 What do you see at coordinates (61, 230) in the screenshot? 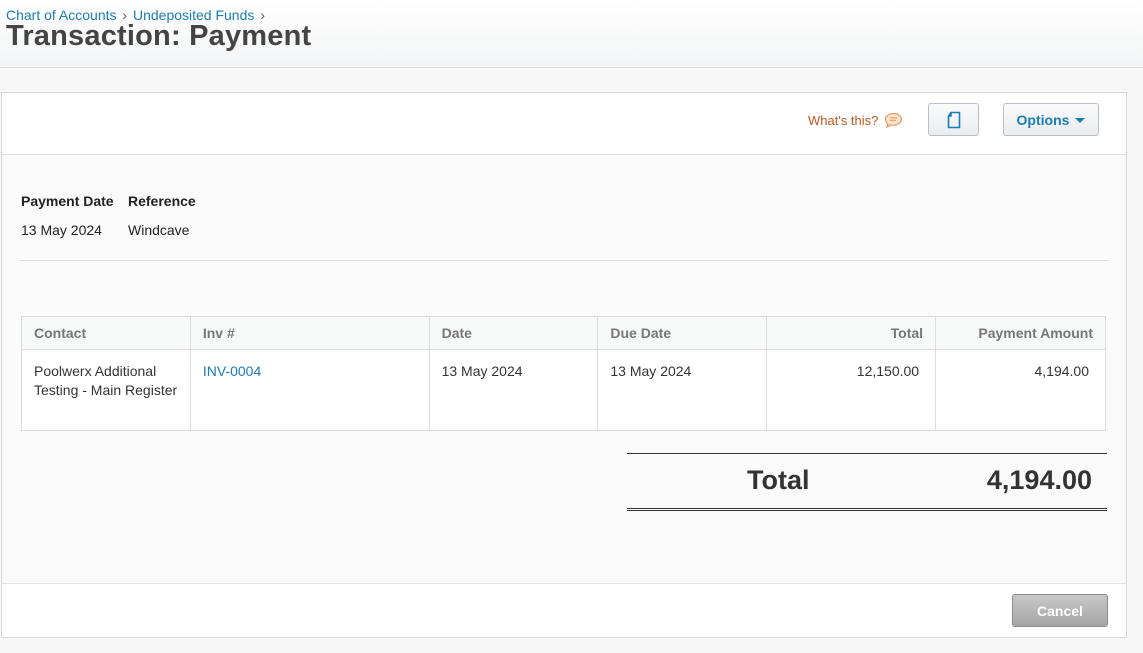
I see `payment-date-value: 13 May 2024` at bounding box center [61, 230].